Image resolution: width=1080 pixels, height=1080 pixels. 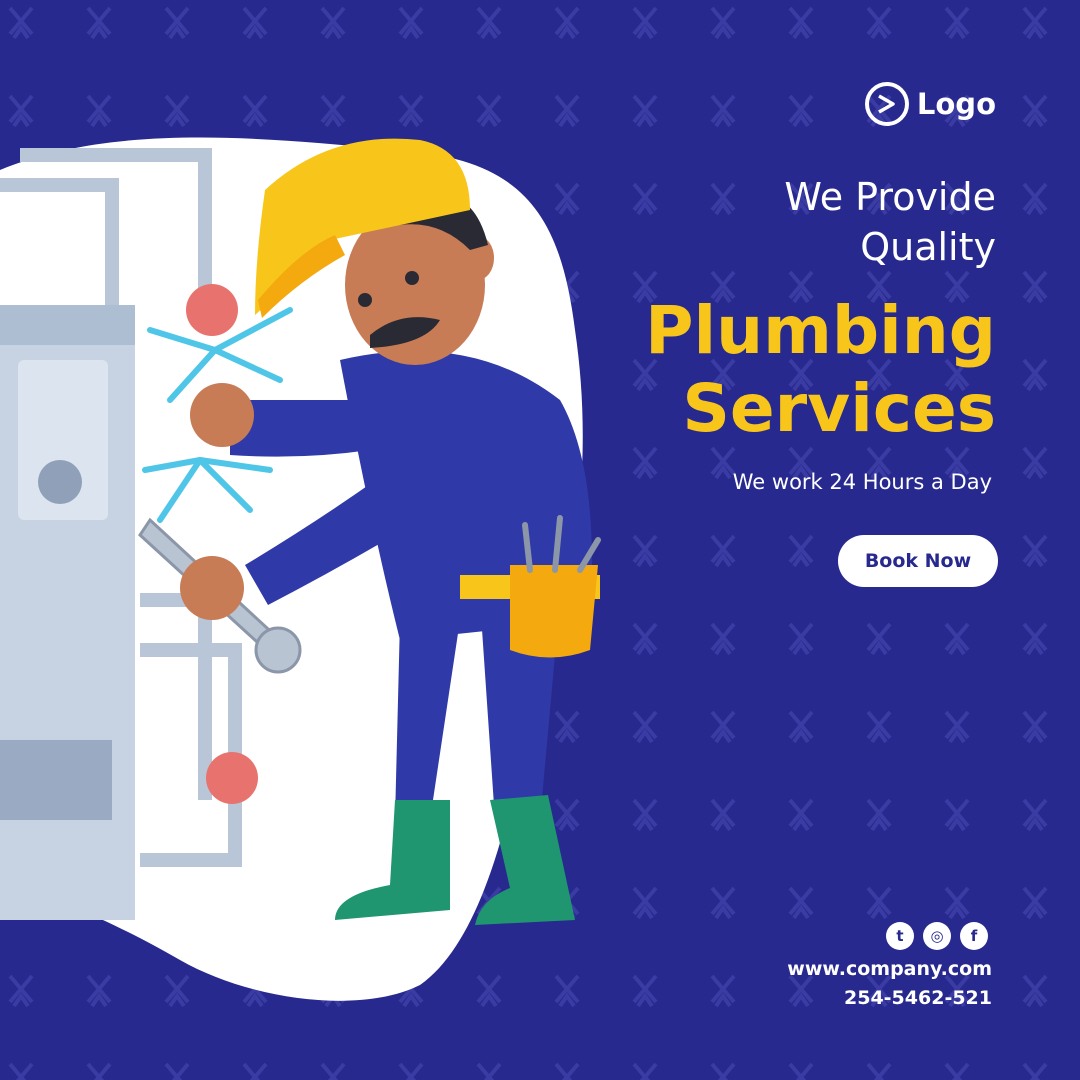 What do you see at coordinates (890, 222) in the screenshot?
I see `headline: We Provide Quality` at bounding box center [890, 222].